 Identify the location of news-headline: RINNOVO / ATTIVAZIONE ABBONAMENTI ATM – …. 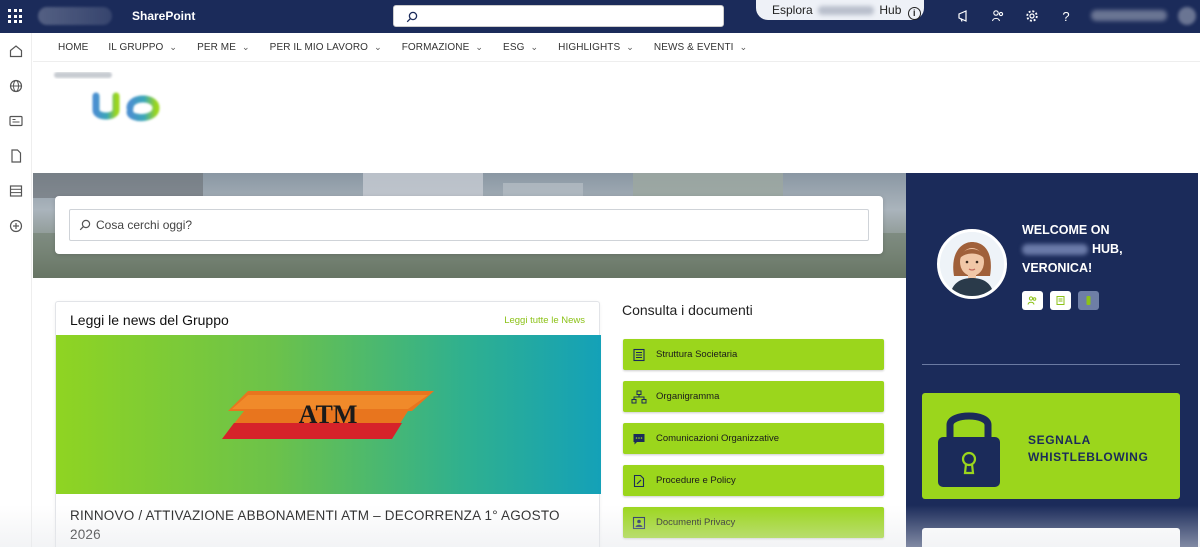
(325, 525).